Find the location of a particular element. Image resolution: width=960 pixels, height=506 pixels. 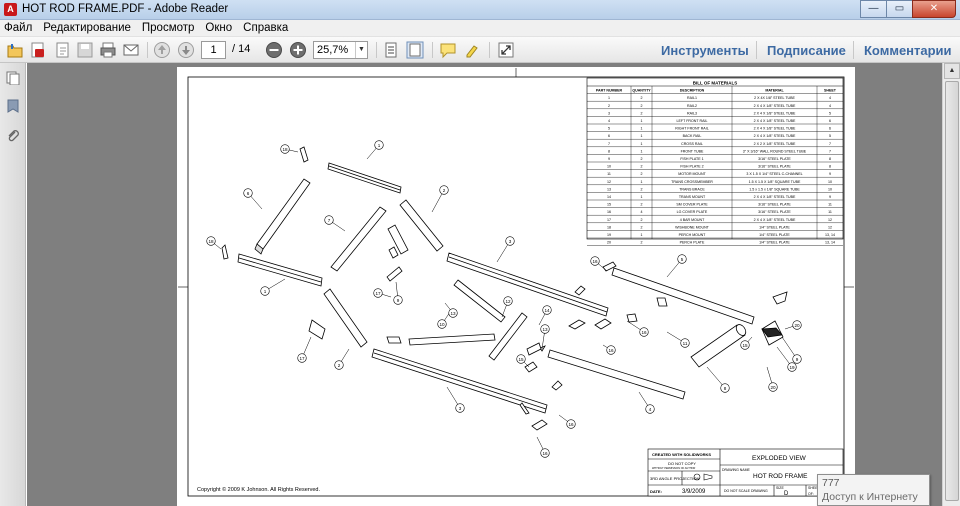

vertical-scrollbar: ▲ is located at coordinates (951, 284).